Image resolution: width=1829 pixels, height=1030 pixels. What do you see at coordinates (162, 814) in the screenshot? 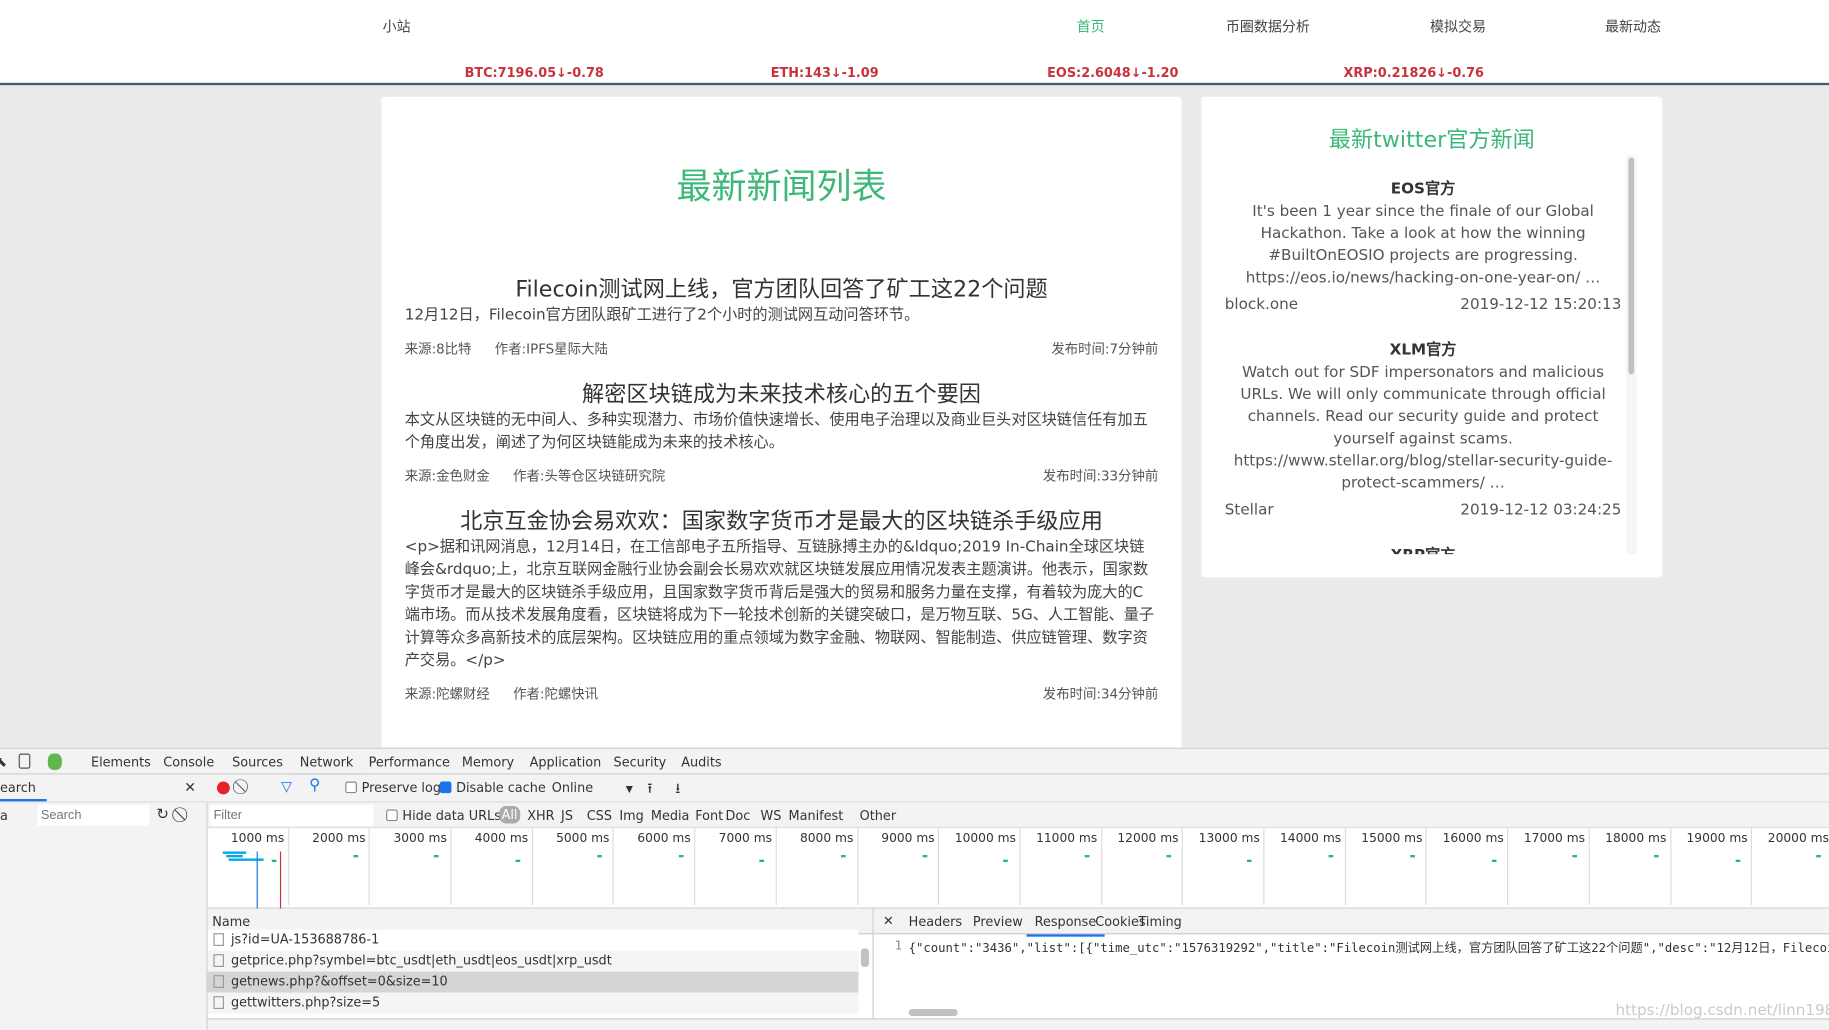
I see `refresh-icon: ↻` at bounding box center [162, 814].